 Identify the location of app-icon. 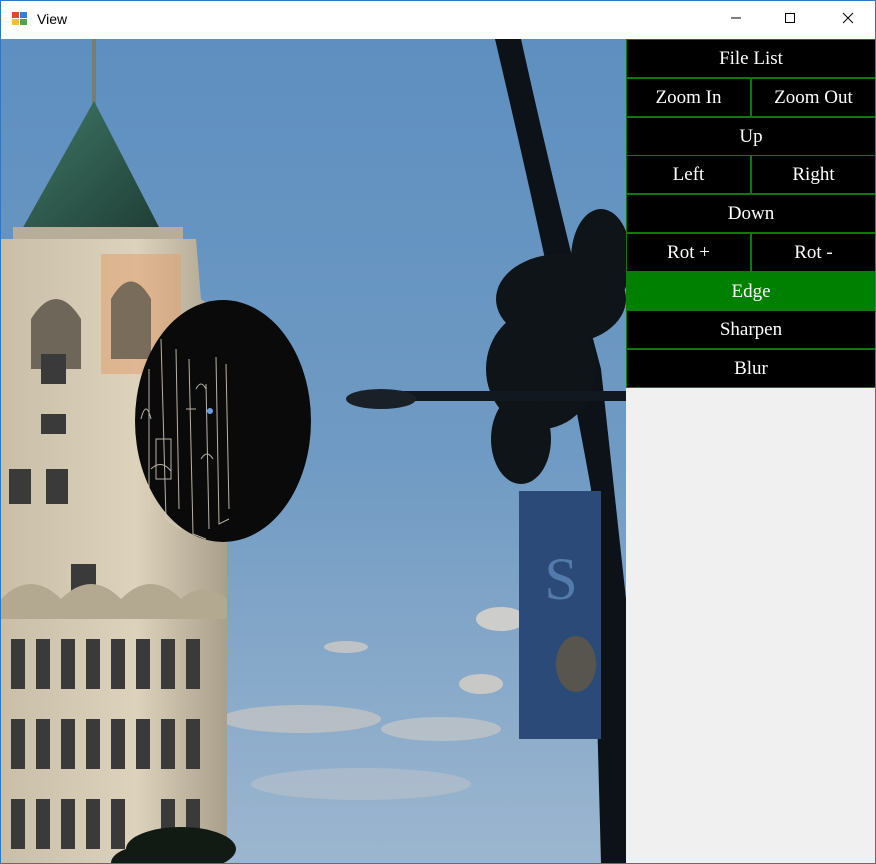
(20, 19).